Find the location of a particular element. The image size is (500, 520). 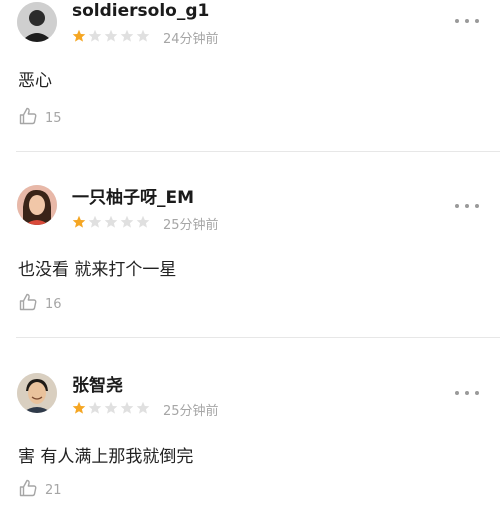

review-text: 害 有人满上那我就倒完 is located at coordinates (106, 457).